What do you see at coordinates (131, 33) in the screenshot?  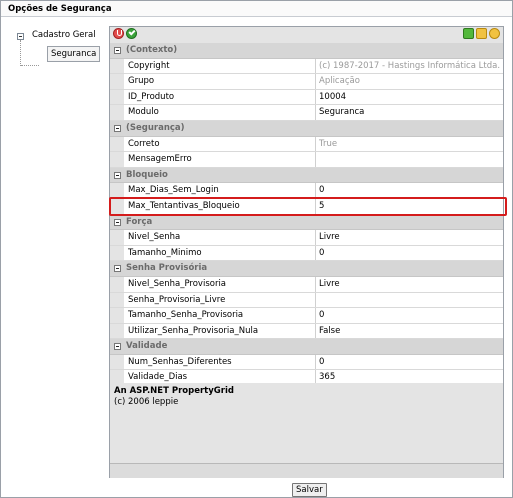 I see `alphabetical-view-icon` at bounding box center [131, 33].